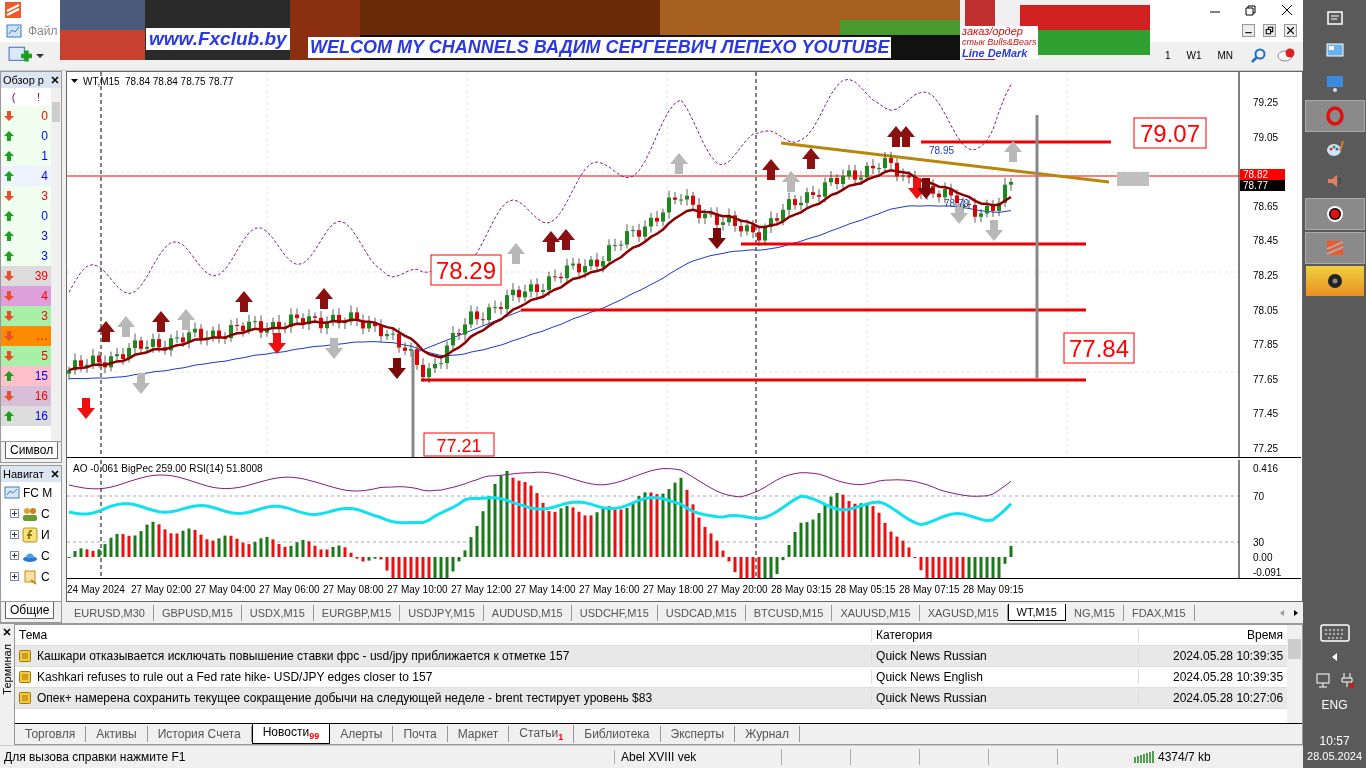 The height and width of the screenshot is (768, 1366). Describe the element at coordinates (30, 610) in the screenshot. I see `panel-tab: Общие` at that location.